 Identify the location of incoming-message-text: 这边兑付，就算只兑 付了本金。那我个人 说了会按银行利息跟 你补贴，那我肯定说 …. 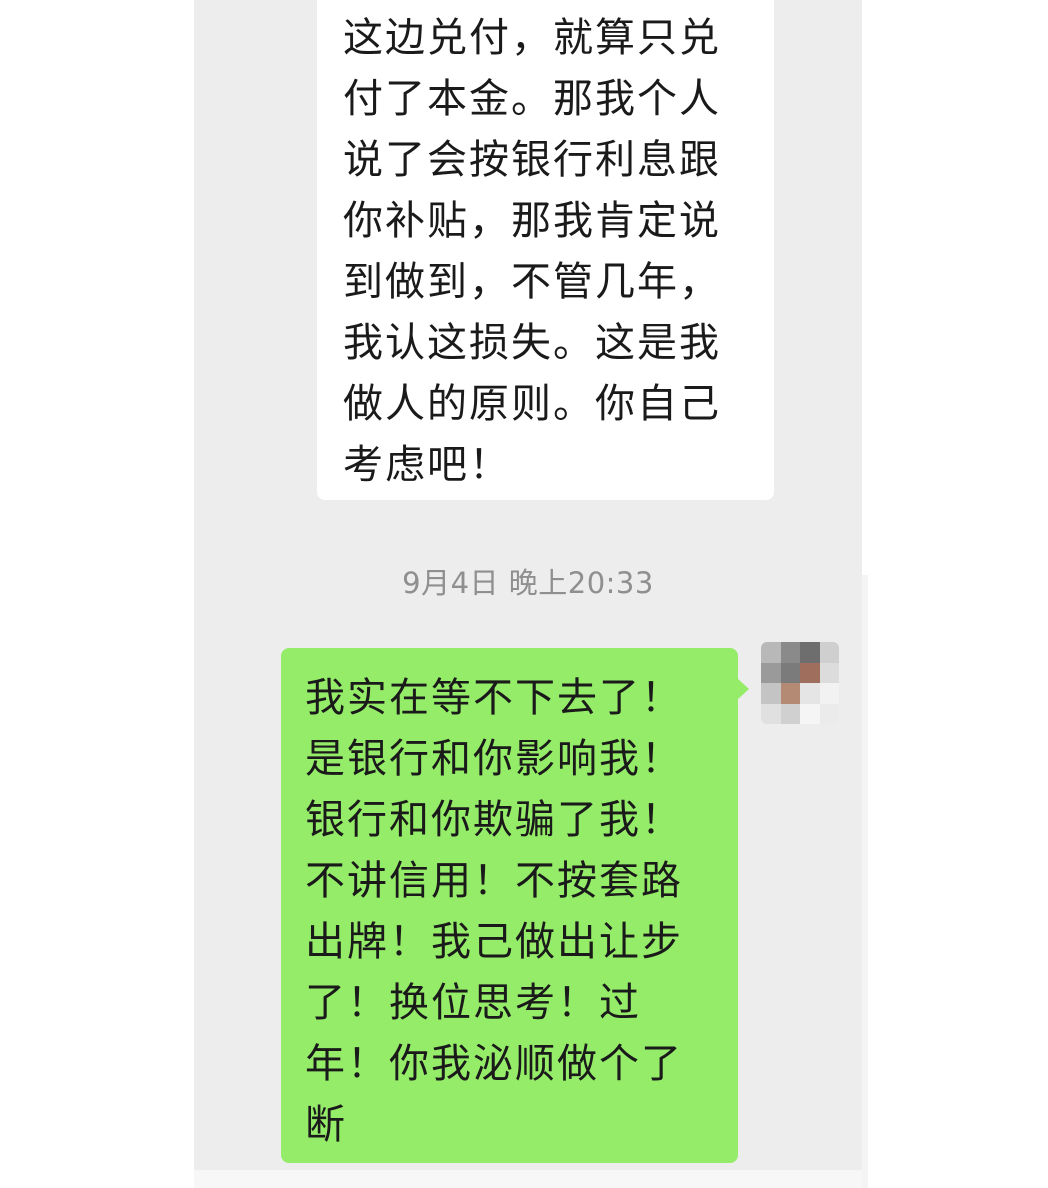
(532, 251).